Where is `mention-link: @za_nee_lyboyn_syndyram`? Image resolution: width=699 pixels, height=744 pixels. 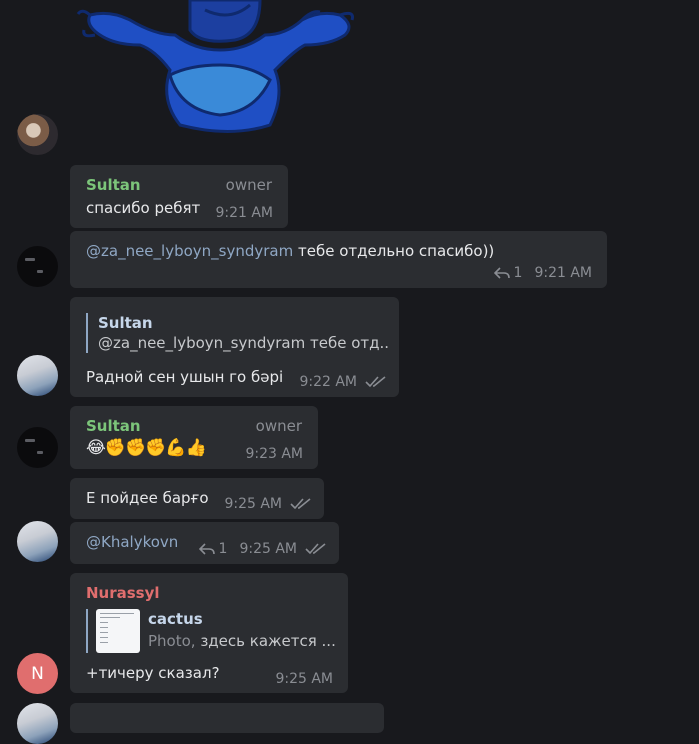 mention-link: @za_nee_lyboyn_syndyram is located at coordinates (189, 251).